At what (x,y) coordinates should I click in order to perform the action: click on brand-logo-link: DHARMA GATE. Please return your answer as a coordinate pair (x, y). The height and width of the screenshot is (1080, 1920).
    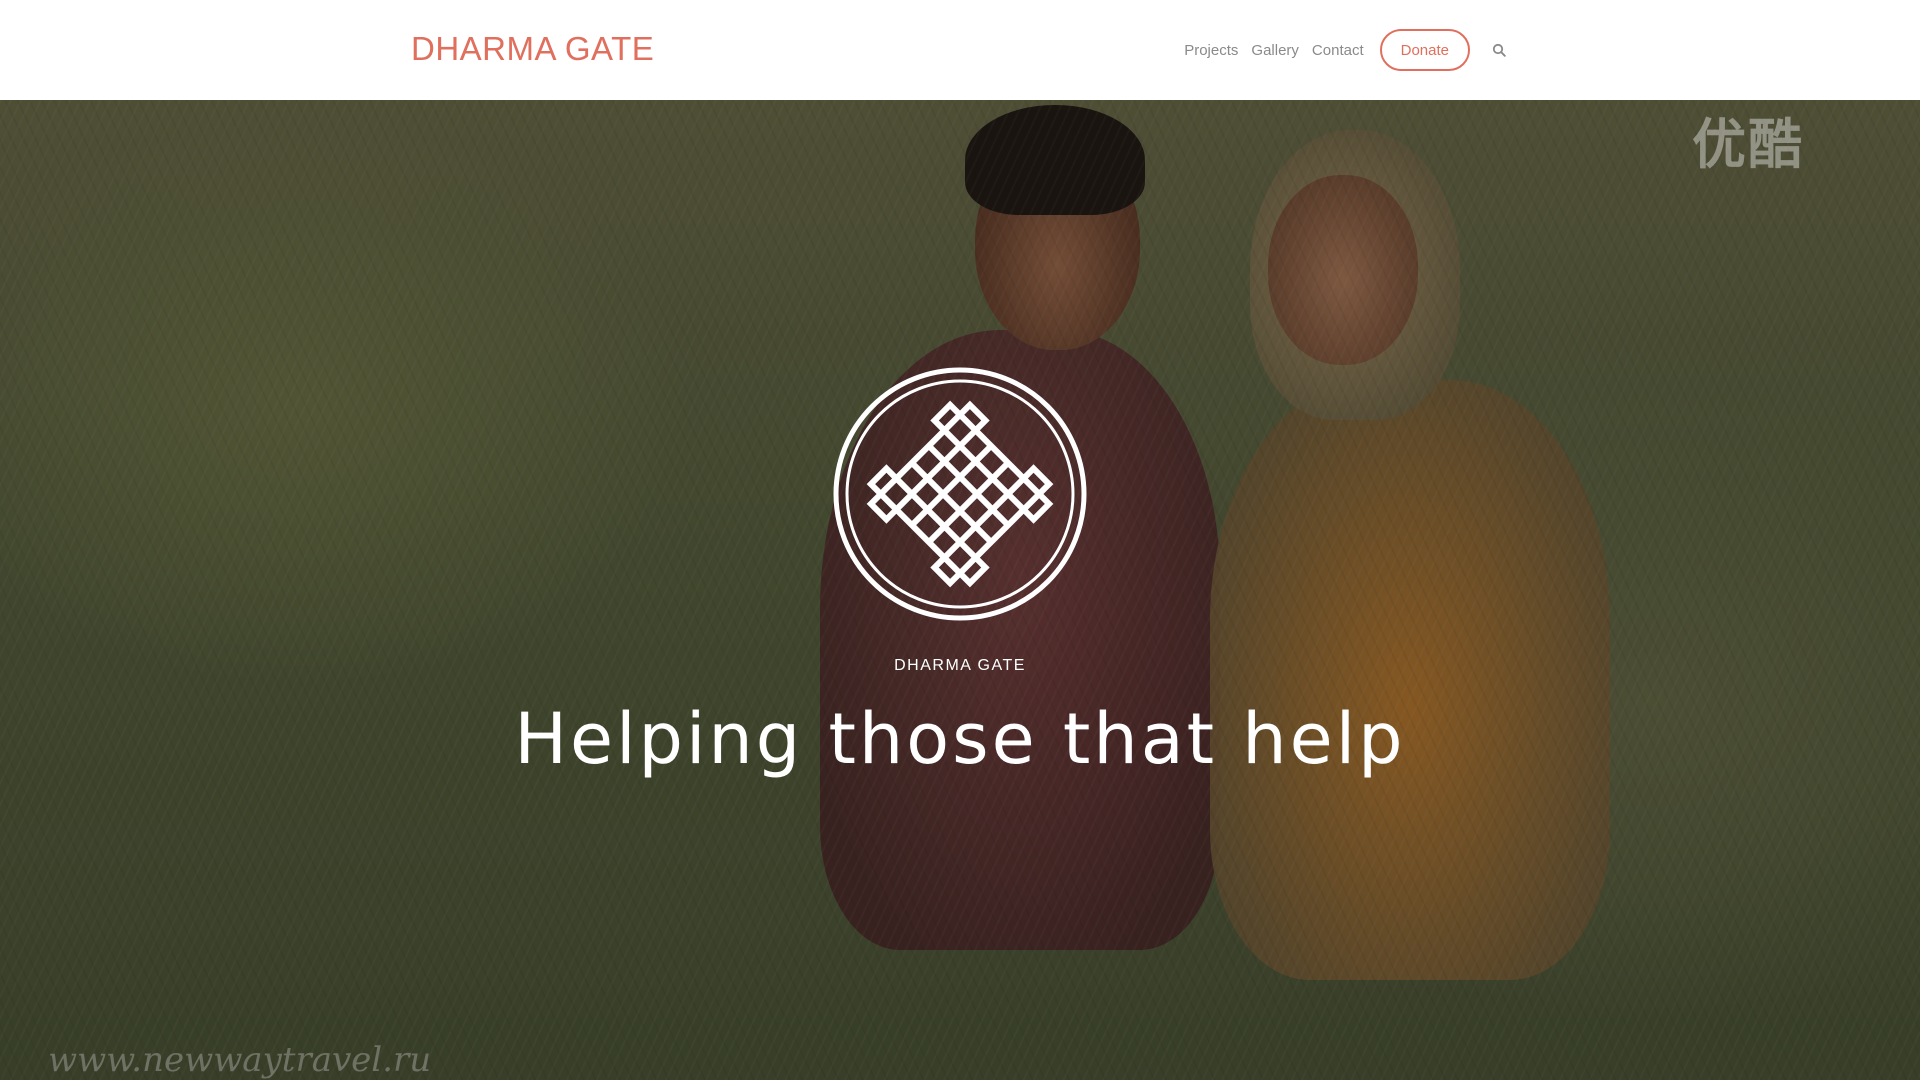
    Looking at the image, I should click on (532, 49).